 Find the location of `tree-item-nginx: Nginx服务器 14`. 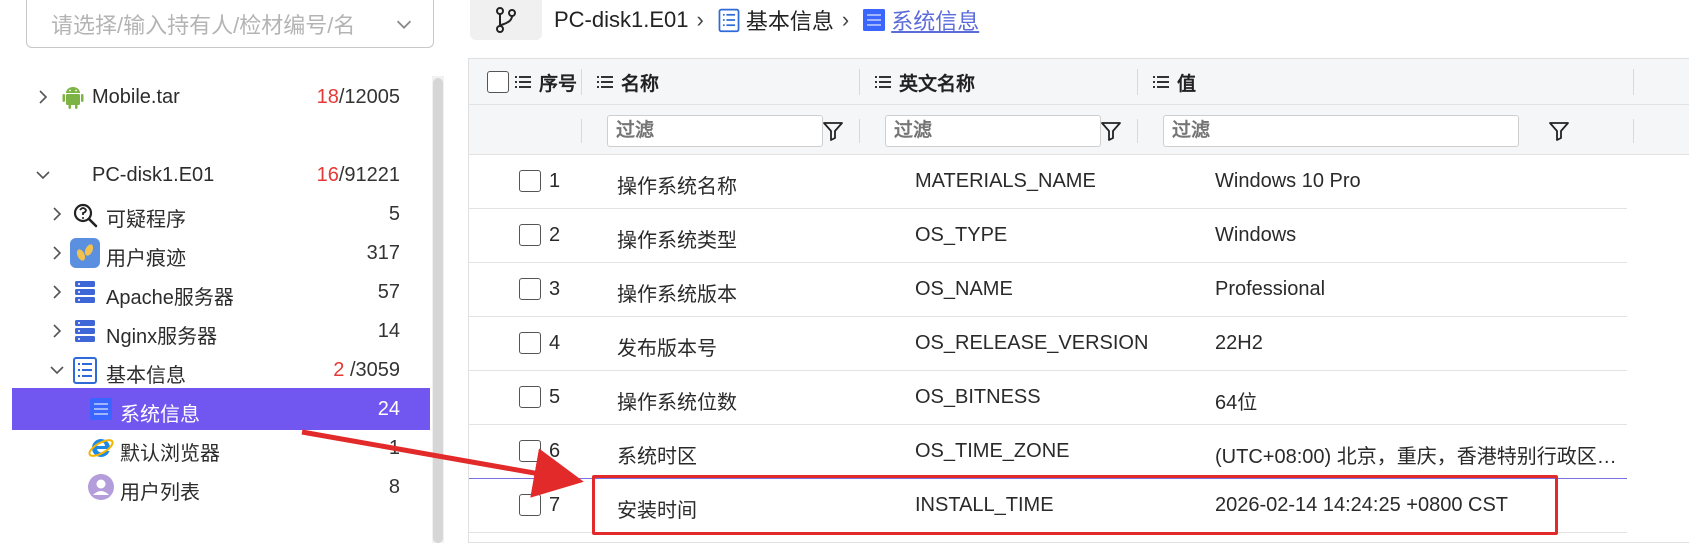

tree-item-nginx: Nginx服务器 14 is located at coordinates (221, 331).